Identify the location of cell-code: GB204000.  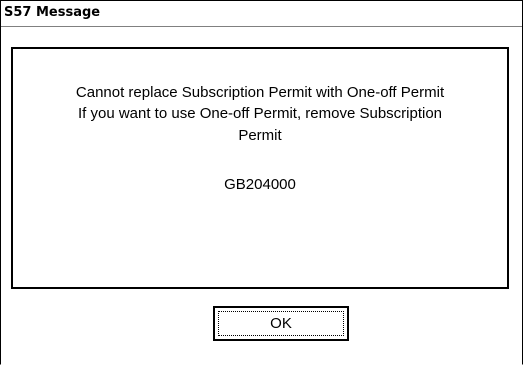
(260, 184).